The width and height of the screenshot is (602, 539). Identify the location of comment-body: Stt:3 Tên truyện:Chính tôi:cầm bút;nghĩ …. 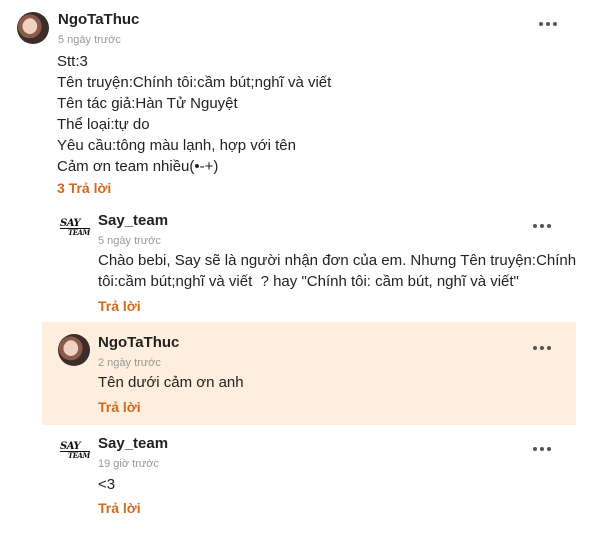
(194, 114).